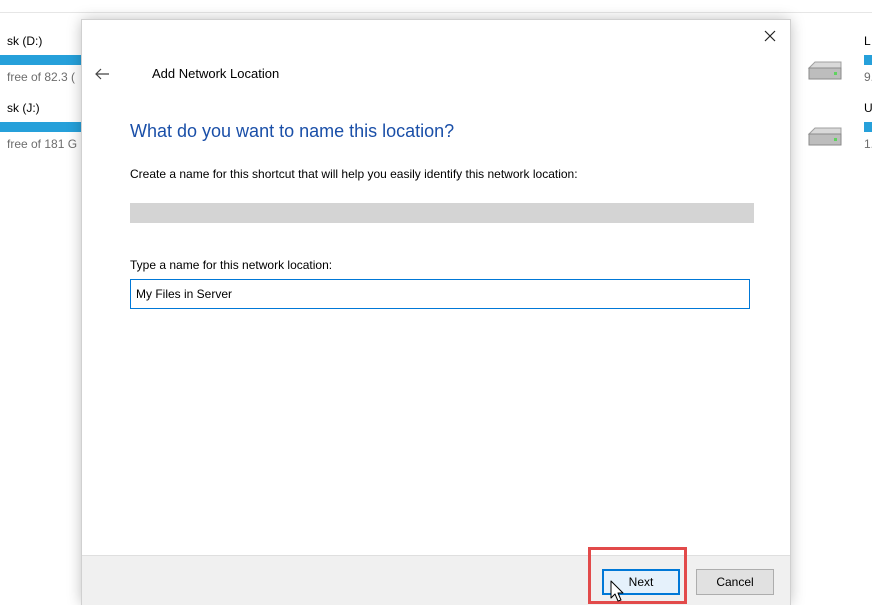  What do you see at coordinates (25, 41) in the screenshot?
I see `drive-label: sk (D:)` at bounding box center [25, 41].